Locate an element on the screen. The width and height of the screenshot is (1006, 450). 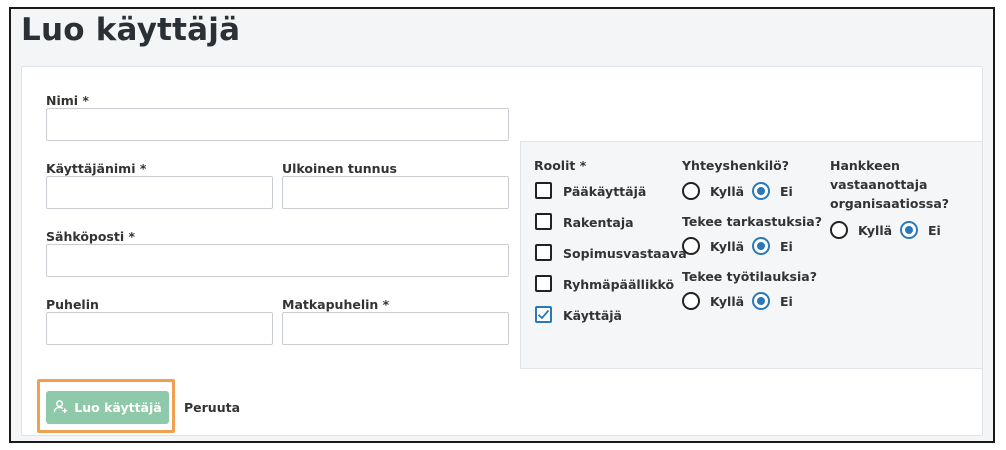
cancel-link: Peruuta is located at coordinates (212, 407).